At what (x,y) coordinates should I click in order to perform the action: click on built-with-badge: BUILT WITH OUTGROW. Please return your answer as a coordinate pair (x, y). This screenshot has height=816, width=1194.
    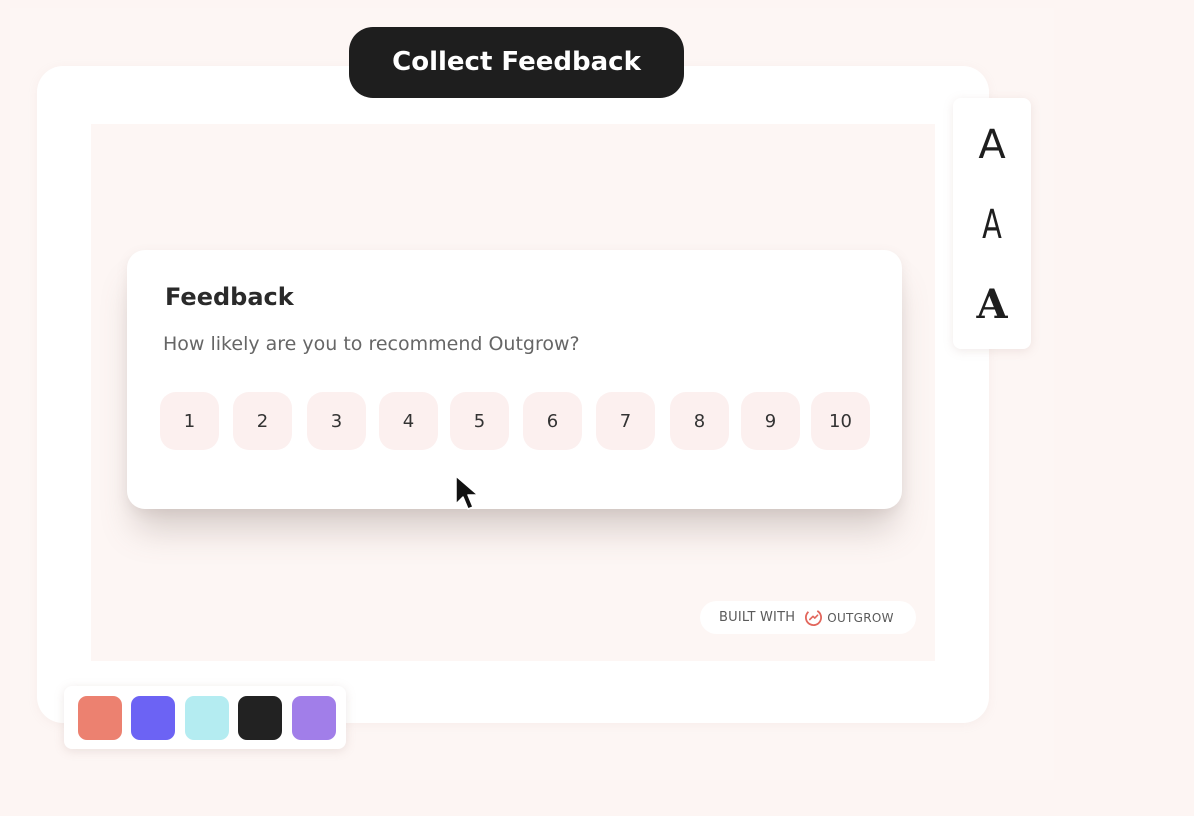
    Looking at the image, I should click on (808, 617).